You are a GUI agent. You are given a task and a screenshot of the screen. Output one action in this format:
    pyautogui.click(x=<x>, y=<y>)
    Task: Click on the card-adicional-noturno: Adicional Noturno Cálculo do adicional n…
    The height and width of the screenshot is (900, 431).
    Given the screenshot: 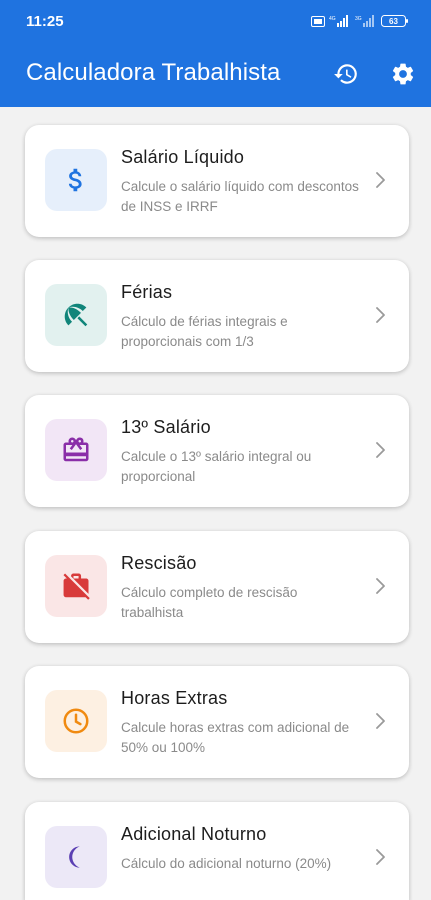 What is the action you would take?
    pyautogui.click(x=217, y=851)
    